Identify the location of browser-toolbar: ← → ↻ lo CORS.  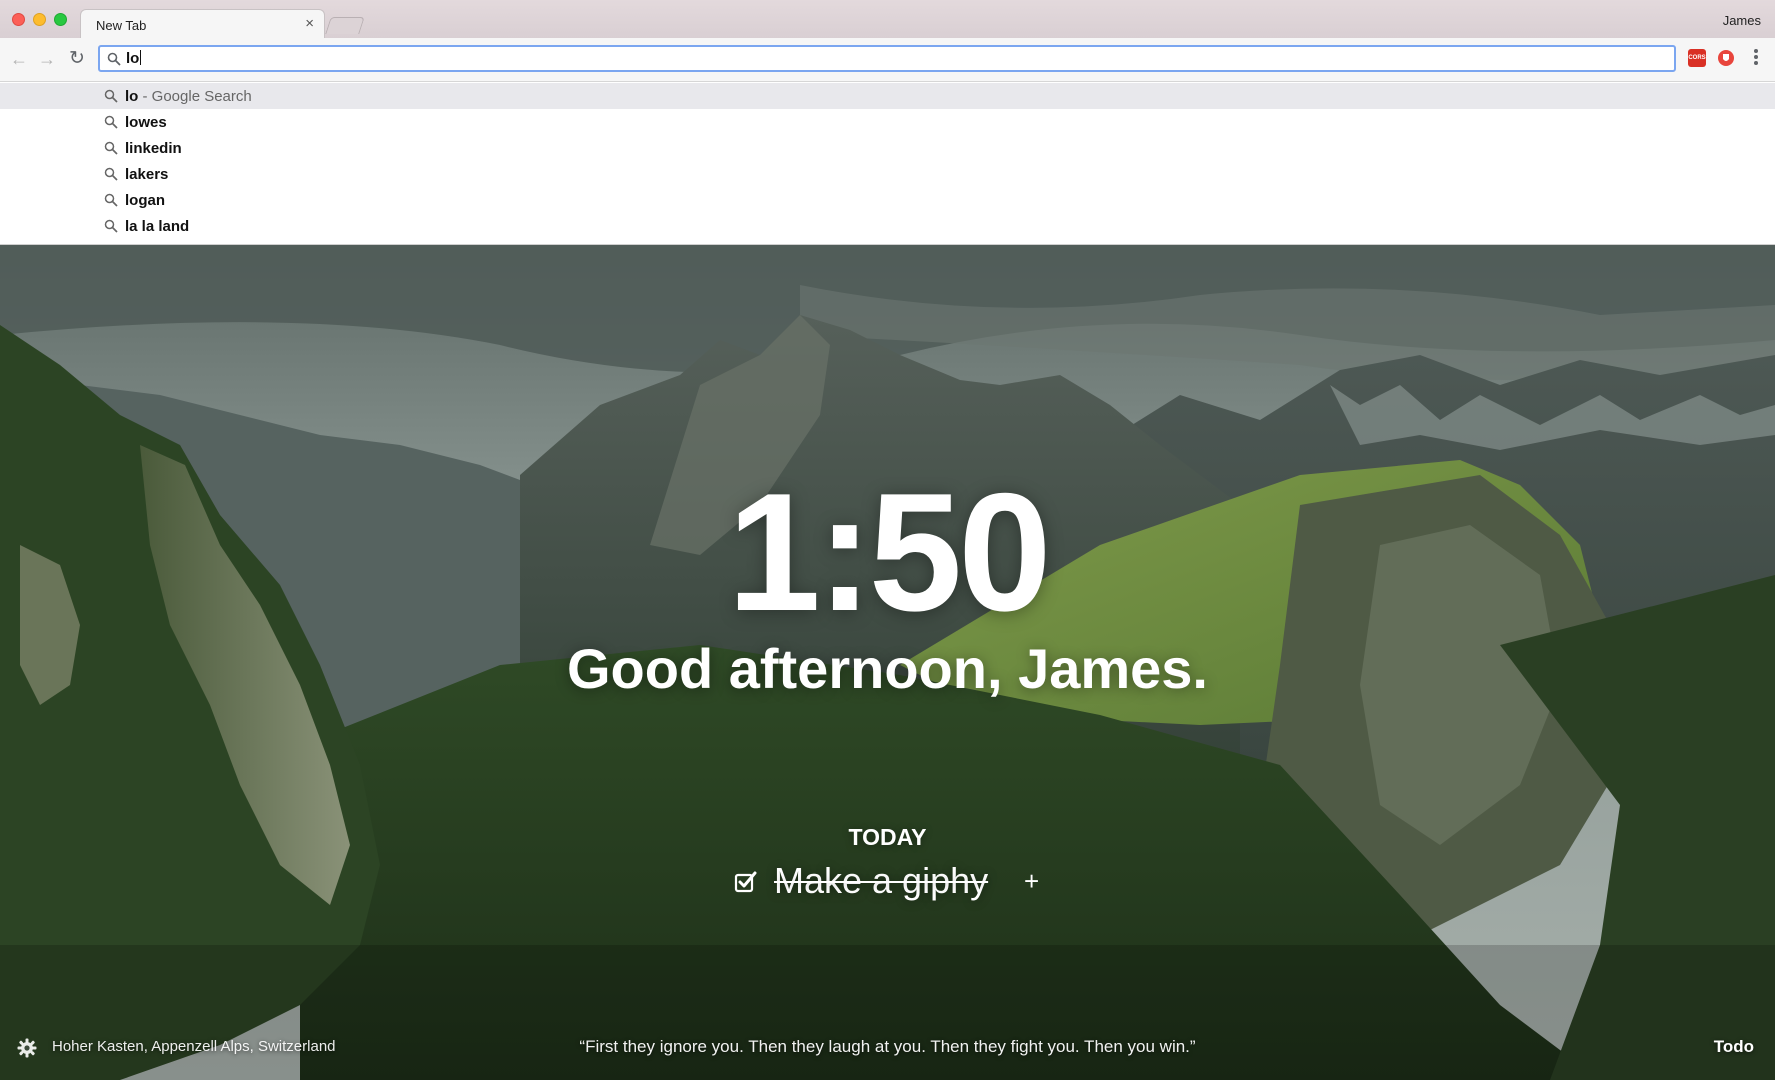
(887, 60).